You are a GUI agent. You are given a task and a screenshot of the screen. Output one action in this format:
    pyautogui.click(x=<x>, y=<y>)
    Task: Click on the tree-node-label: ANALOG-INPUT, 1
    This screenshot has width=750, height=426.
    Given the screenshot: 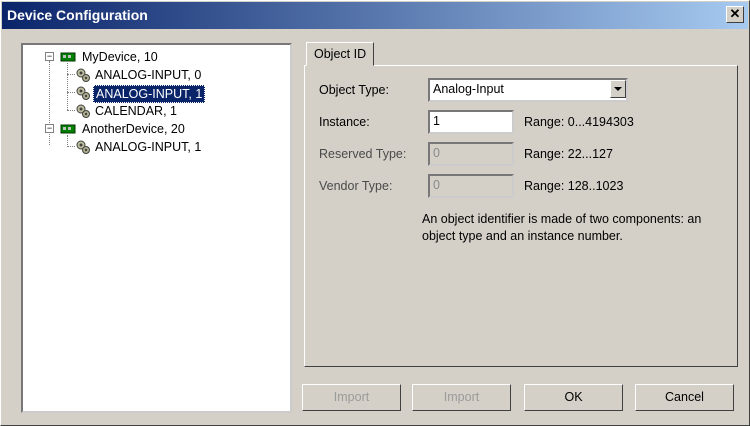 What is the action you would take?
    pyautogui.click(x=148, y=147)
    